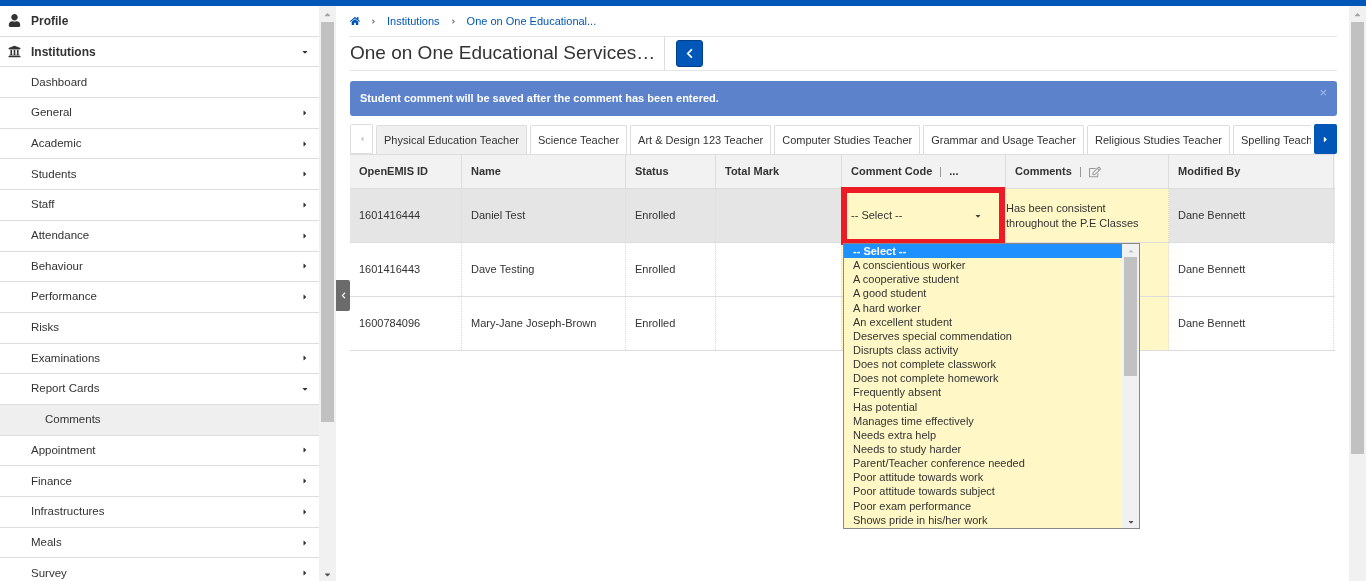 The width and height of the screenshot is (1366, 581). Describe the element at coordinates (534, 324) in the screenshot. I see `table-cell-text: Mary-Jane Joseph-Brown` at that location.